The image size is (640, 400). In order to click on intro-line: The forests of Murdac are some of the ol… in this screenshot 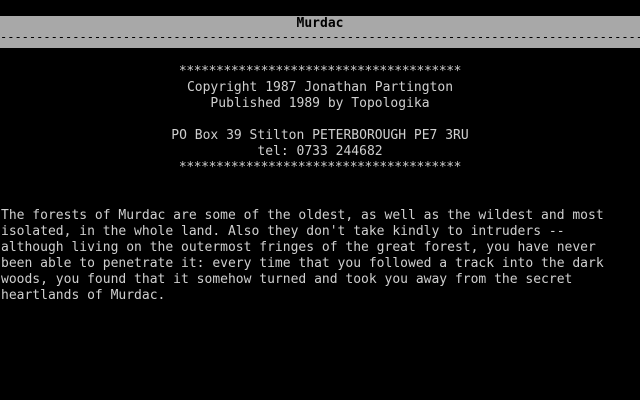, I will do `click(302, 215)`.